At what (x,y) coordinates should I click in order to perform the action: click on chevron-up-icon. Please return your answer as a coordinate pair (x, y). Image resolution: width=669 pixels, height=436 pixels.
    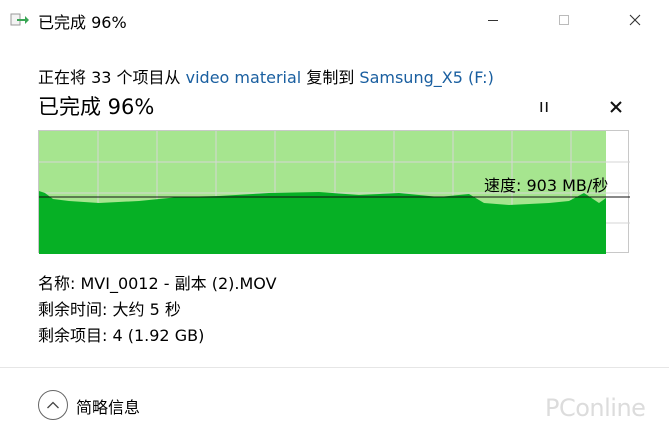
    Looking at the image, I should click on (53, 405).